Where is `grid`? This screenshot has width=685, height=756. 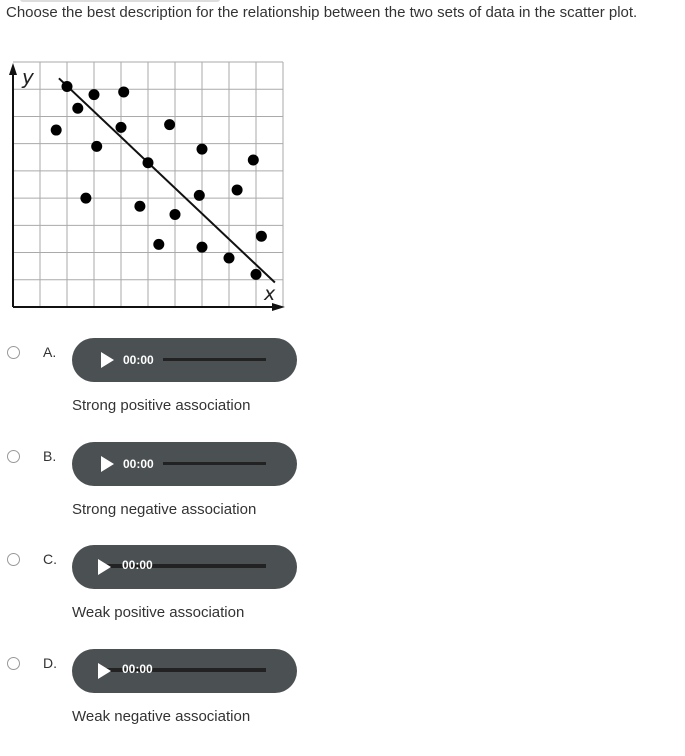
grid is located at coordinates (148, 184).